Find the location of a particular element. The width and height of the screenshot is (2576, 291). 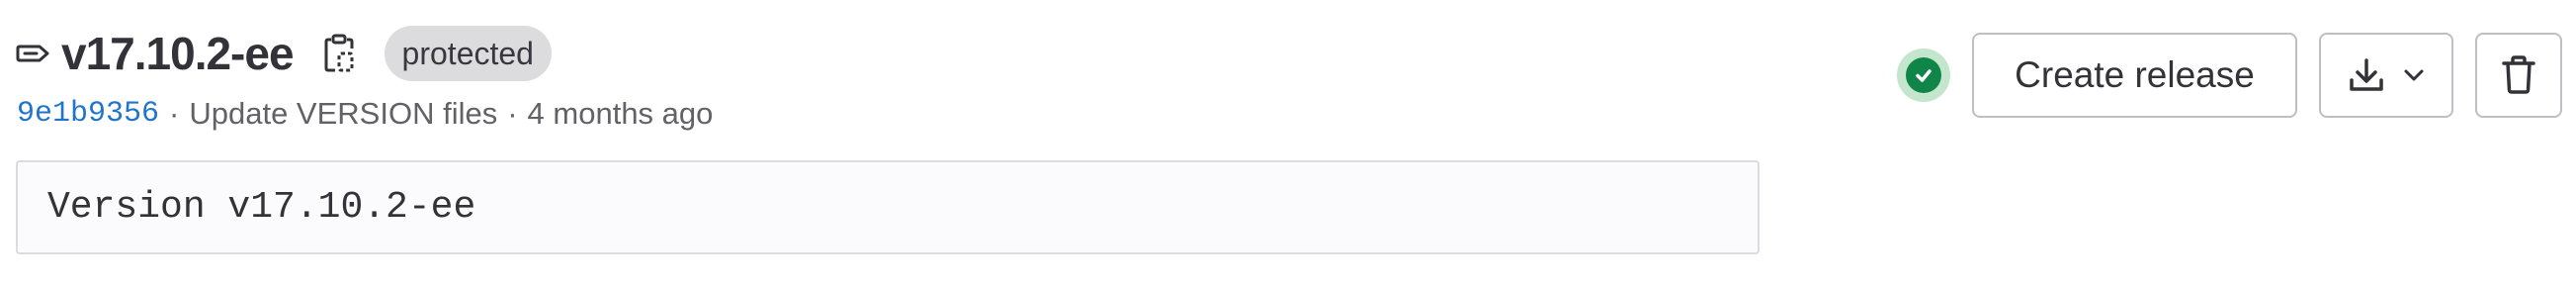

create-release-button: Create release is located at coordinates (2134, 75).